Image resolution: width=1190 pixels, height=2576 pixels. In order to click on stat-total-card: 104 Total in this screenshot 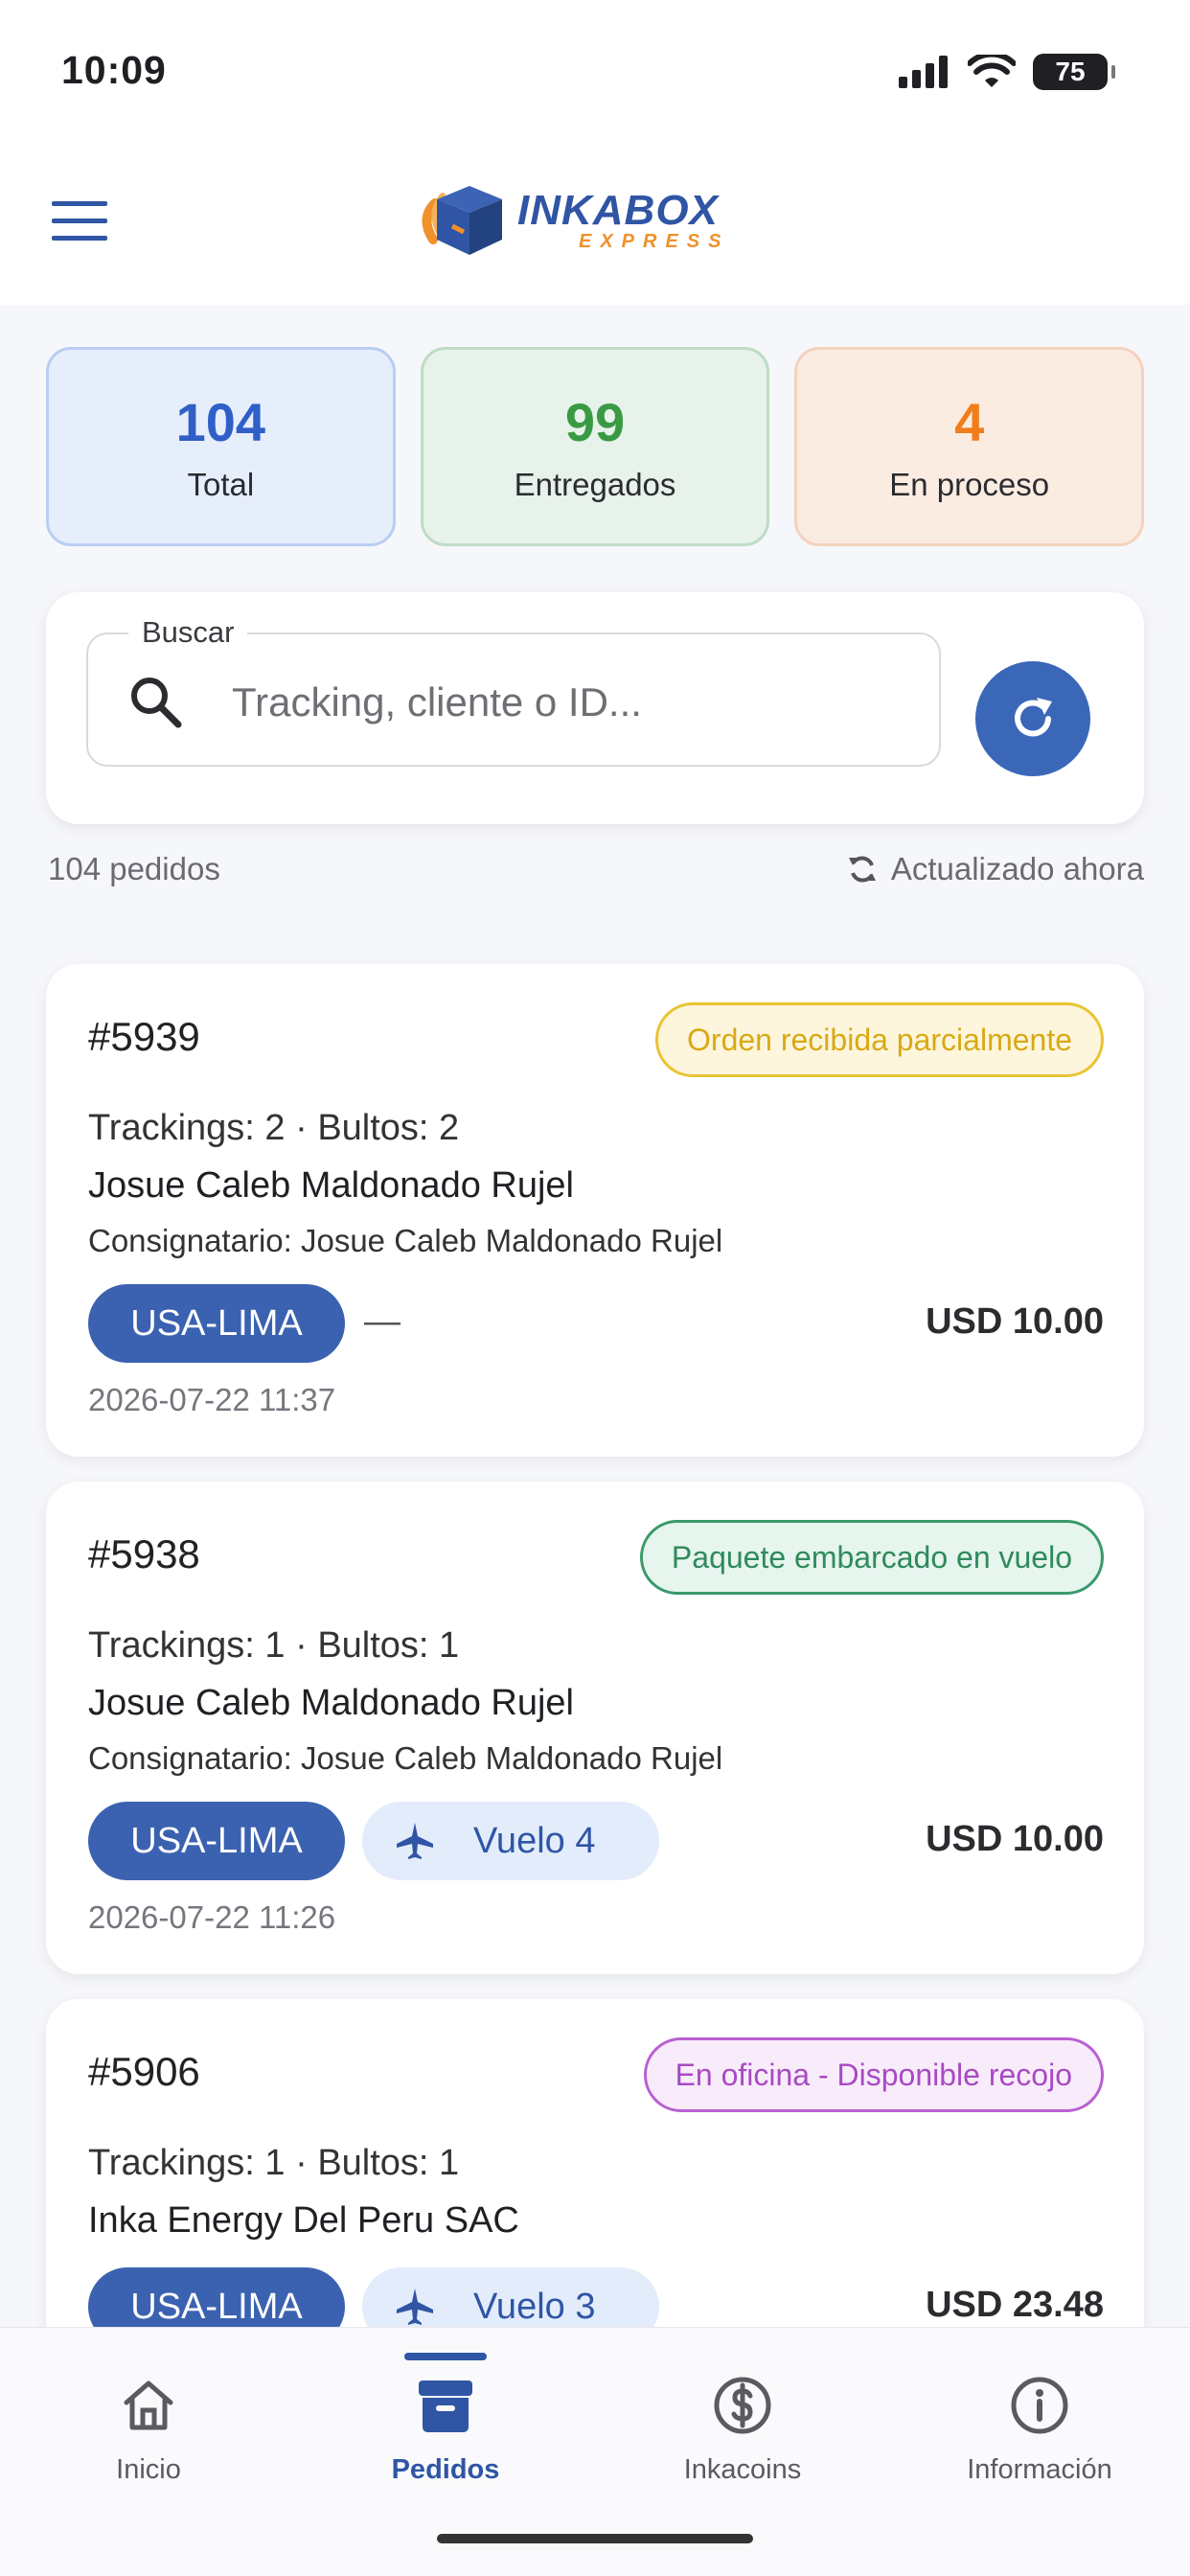, I will do `click(221, 446)`.